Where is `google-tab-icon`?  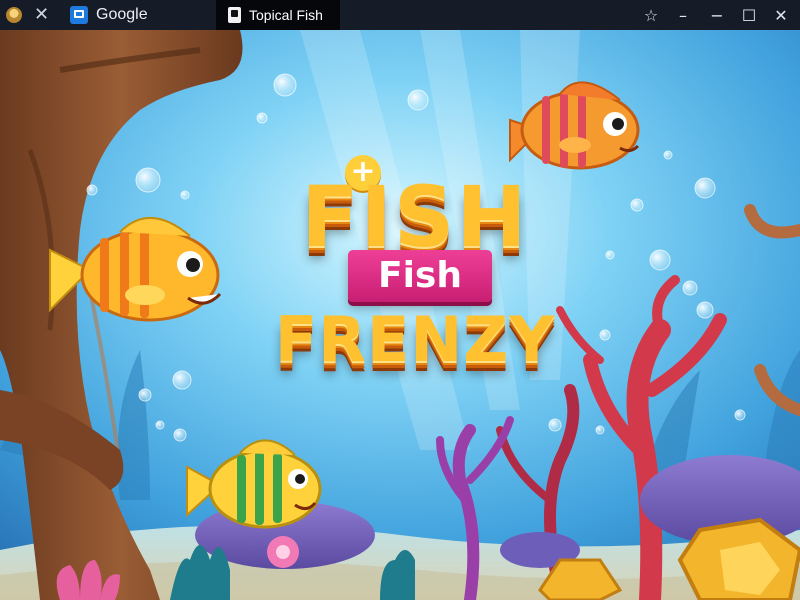 google-tab-icon is located at coordinates (79, 15).